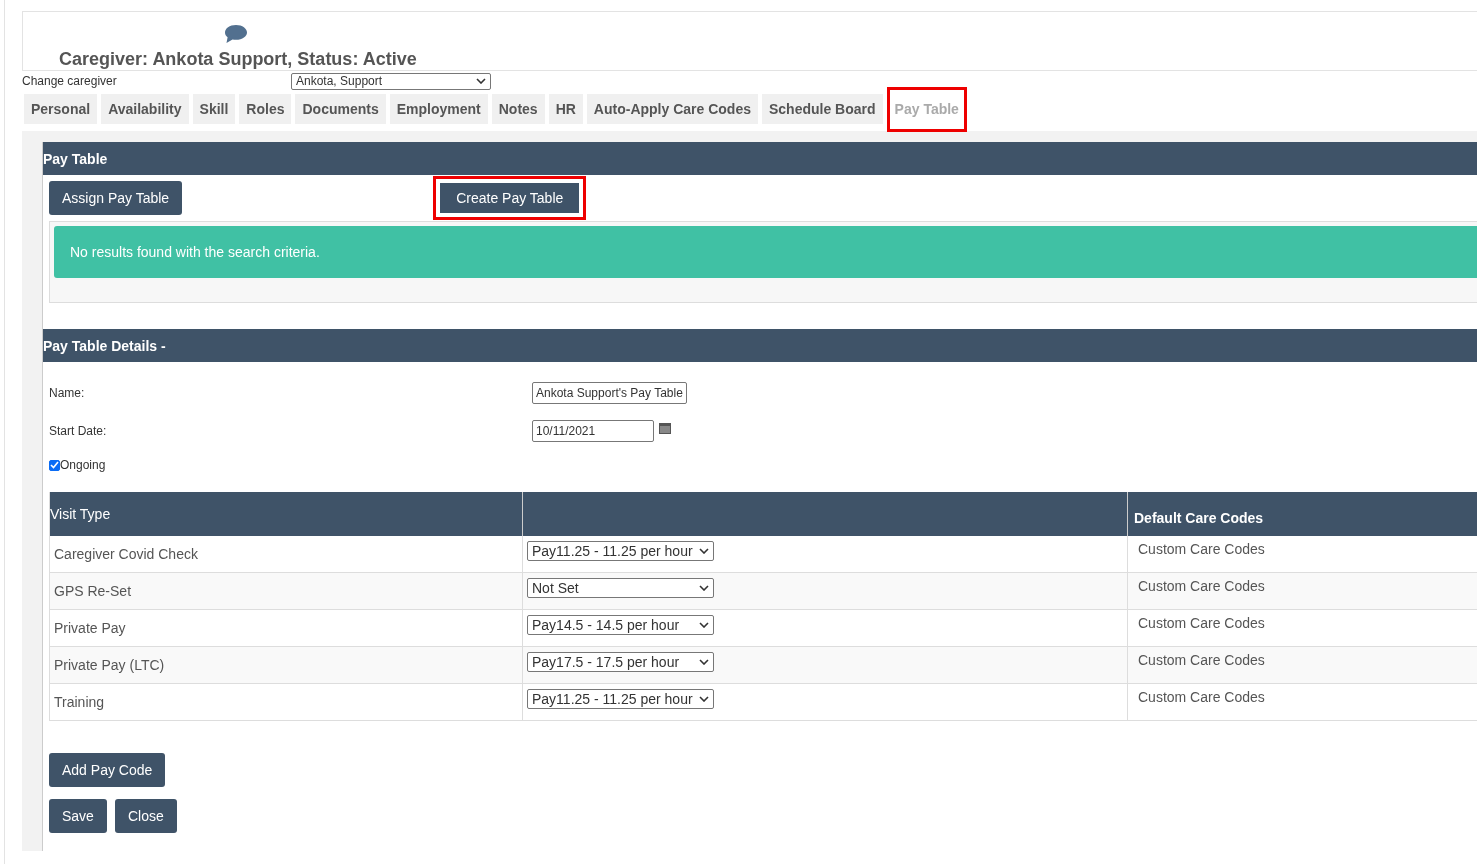  I want to click on tab: Notes, so click(518, 109).